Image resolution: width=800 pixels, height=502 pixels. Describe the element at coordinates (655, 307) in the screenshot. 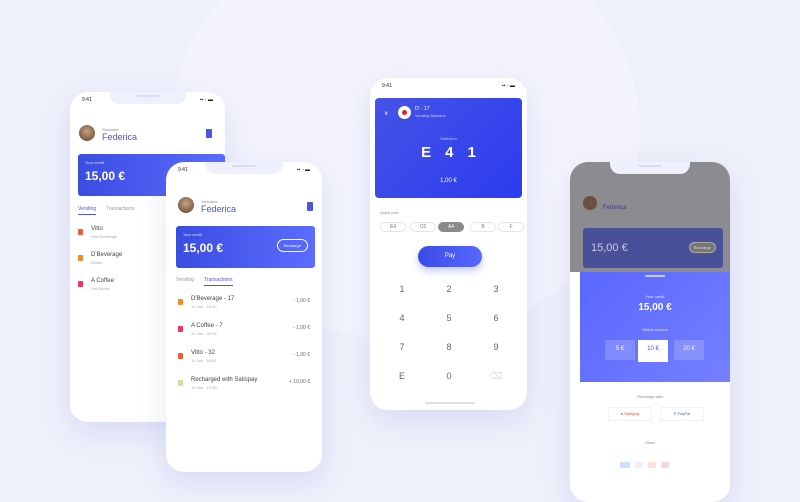

I see `credit-amount: 15,00 €` at that location.